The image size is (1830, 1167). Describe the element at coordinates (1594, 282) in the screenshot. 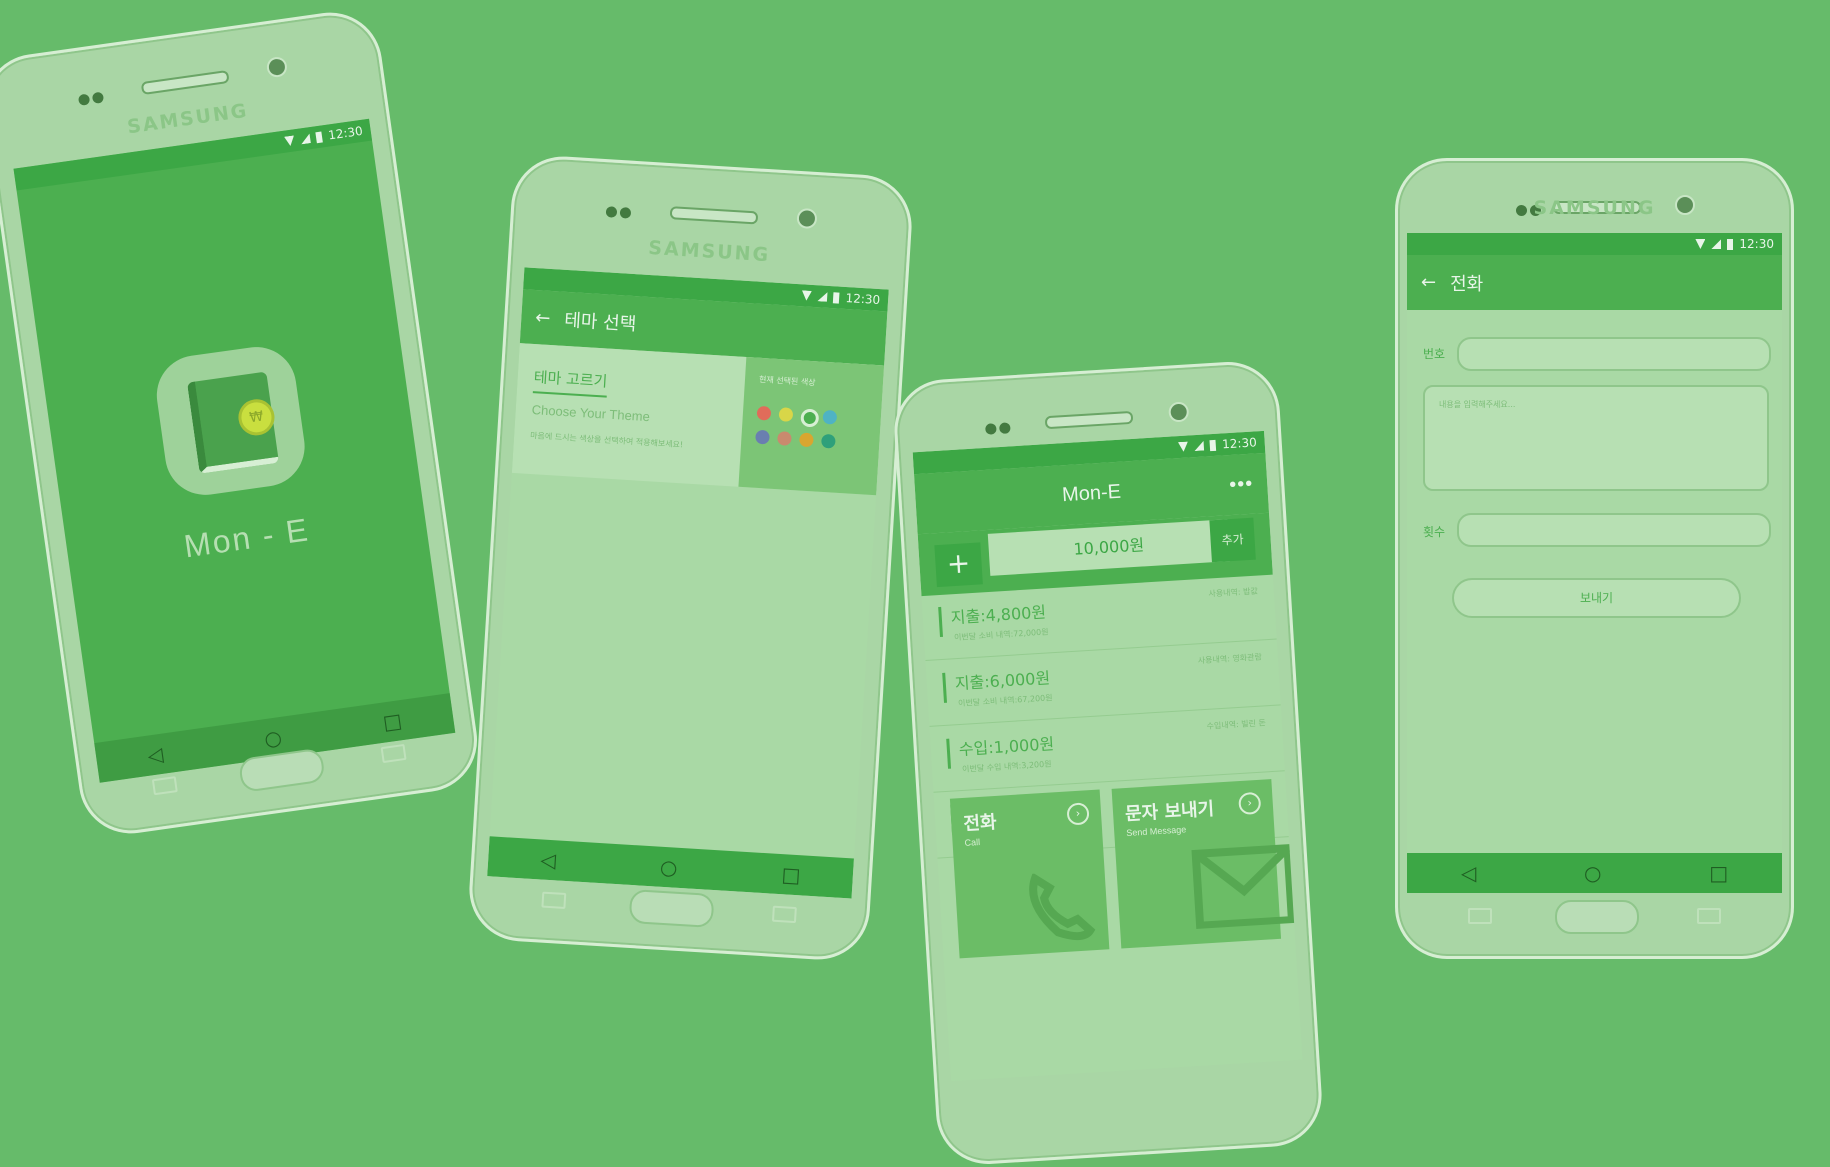

I see `app-bar: ← 전화` at that location.